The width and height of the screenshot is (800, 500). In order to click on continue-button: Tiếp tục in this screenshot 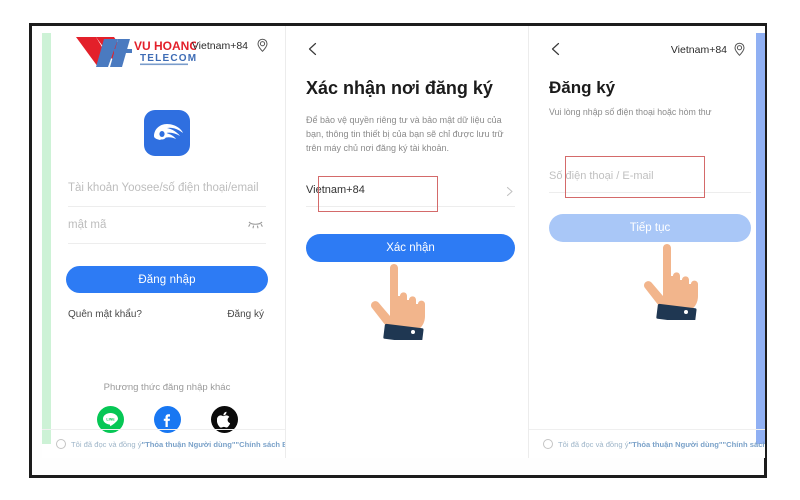, I will do `click(650, 228)`.